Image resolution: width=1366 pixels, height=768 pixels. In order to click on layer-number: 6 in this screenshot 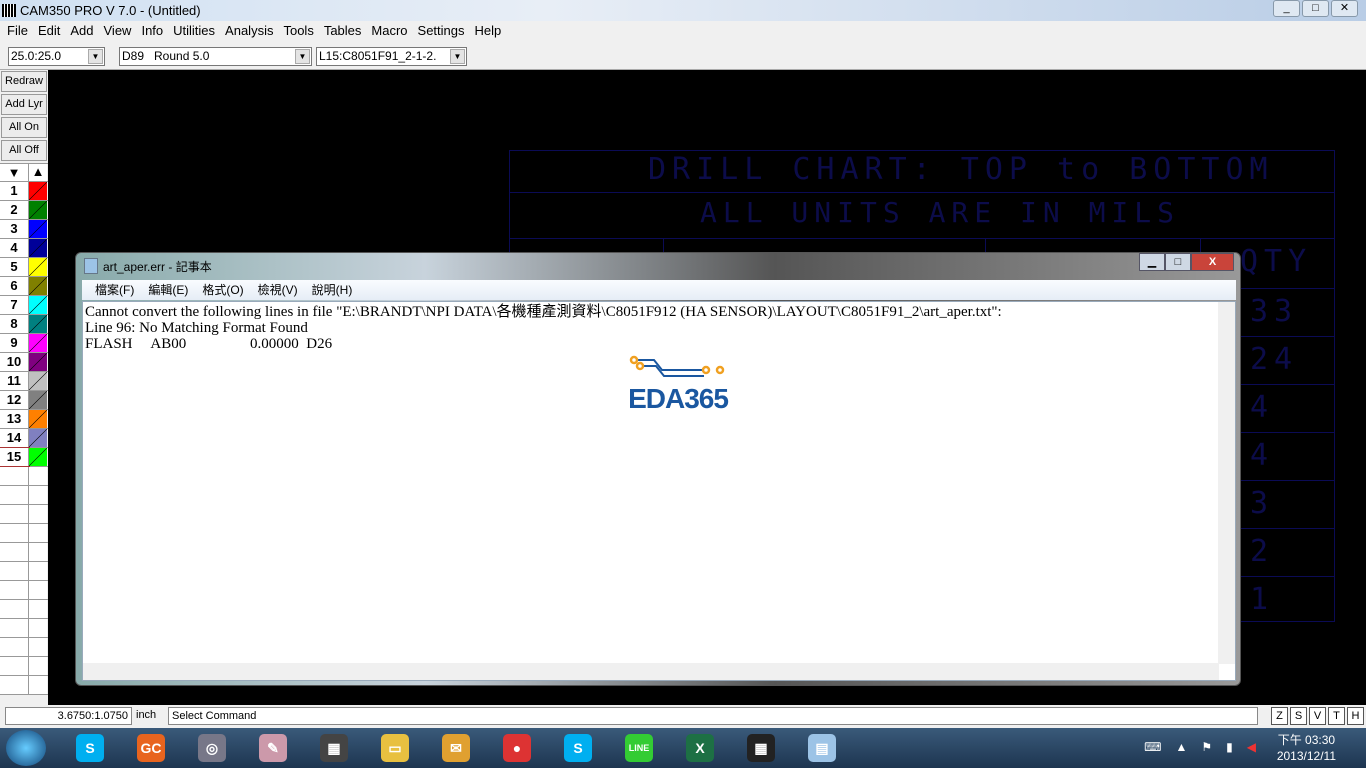, I will do `click(14, 286)`.